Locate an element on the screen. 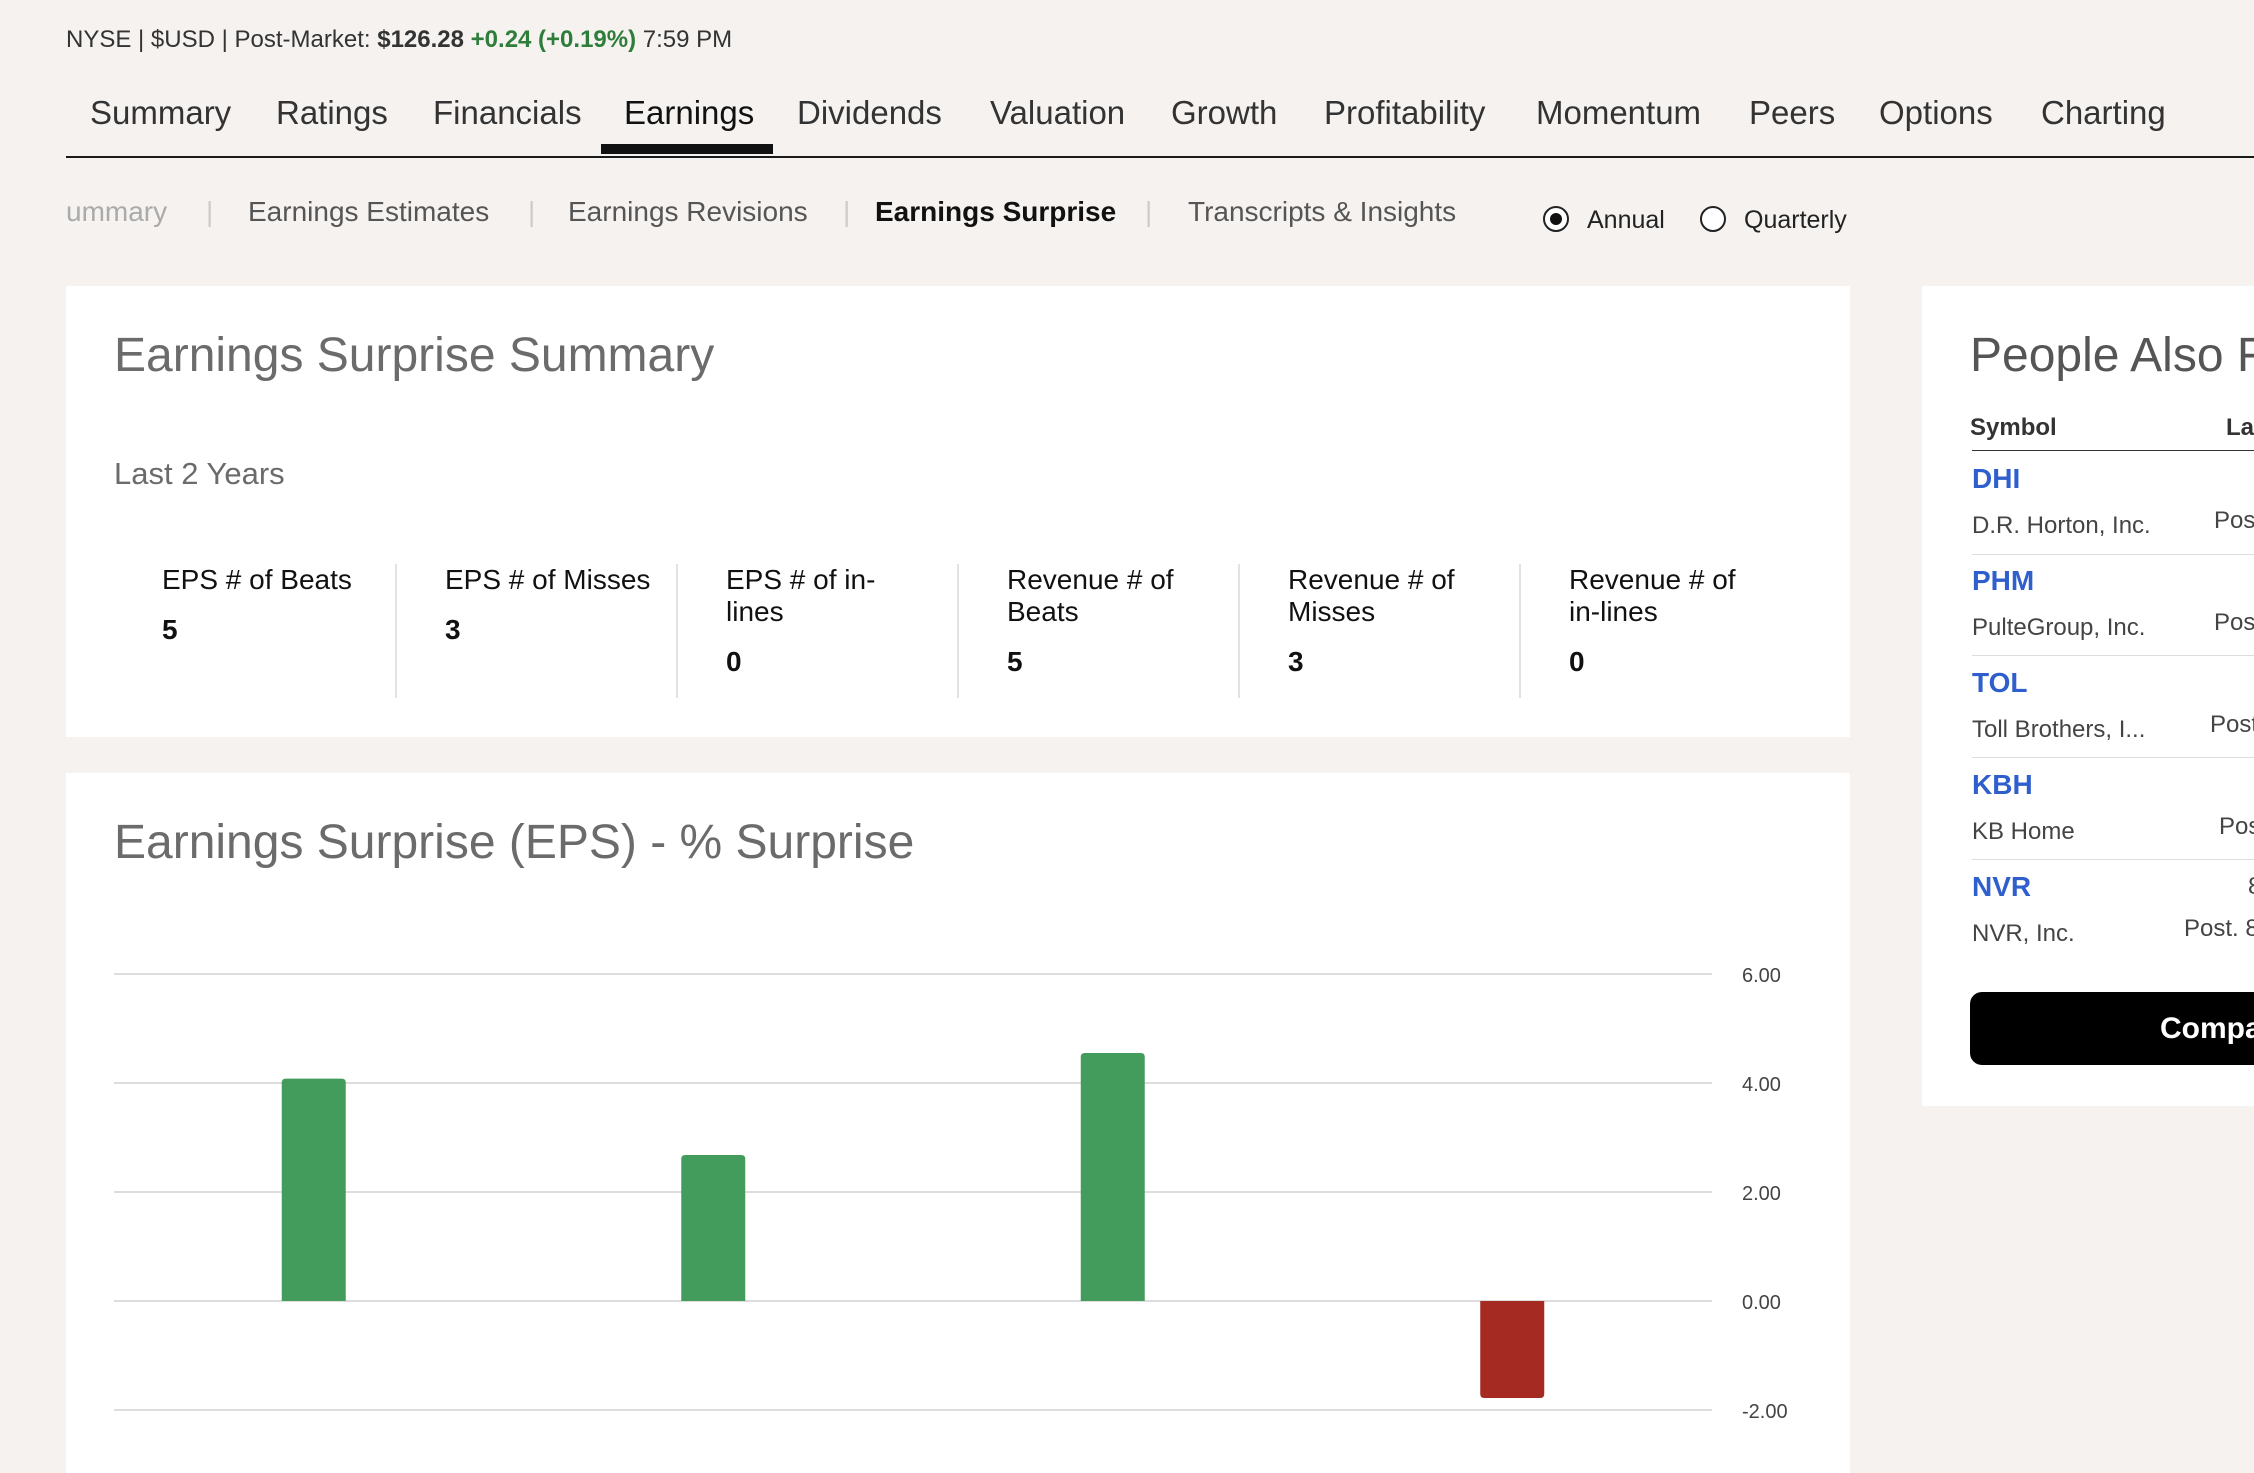  peer-post-market: Post. 8 is located at coordinates (2219, 928).